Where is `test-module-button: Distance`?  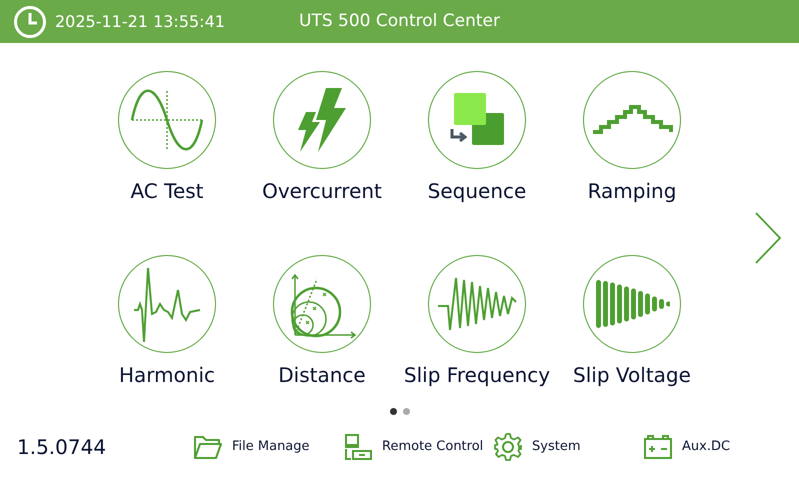 test-module-button: Distance is located at coordinates (322, 322).